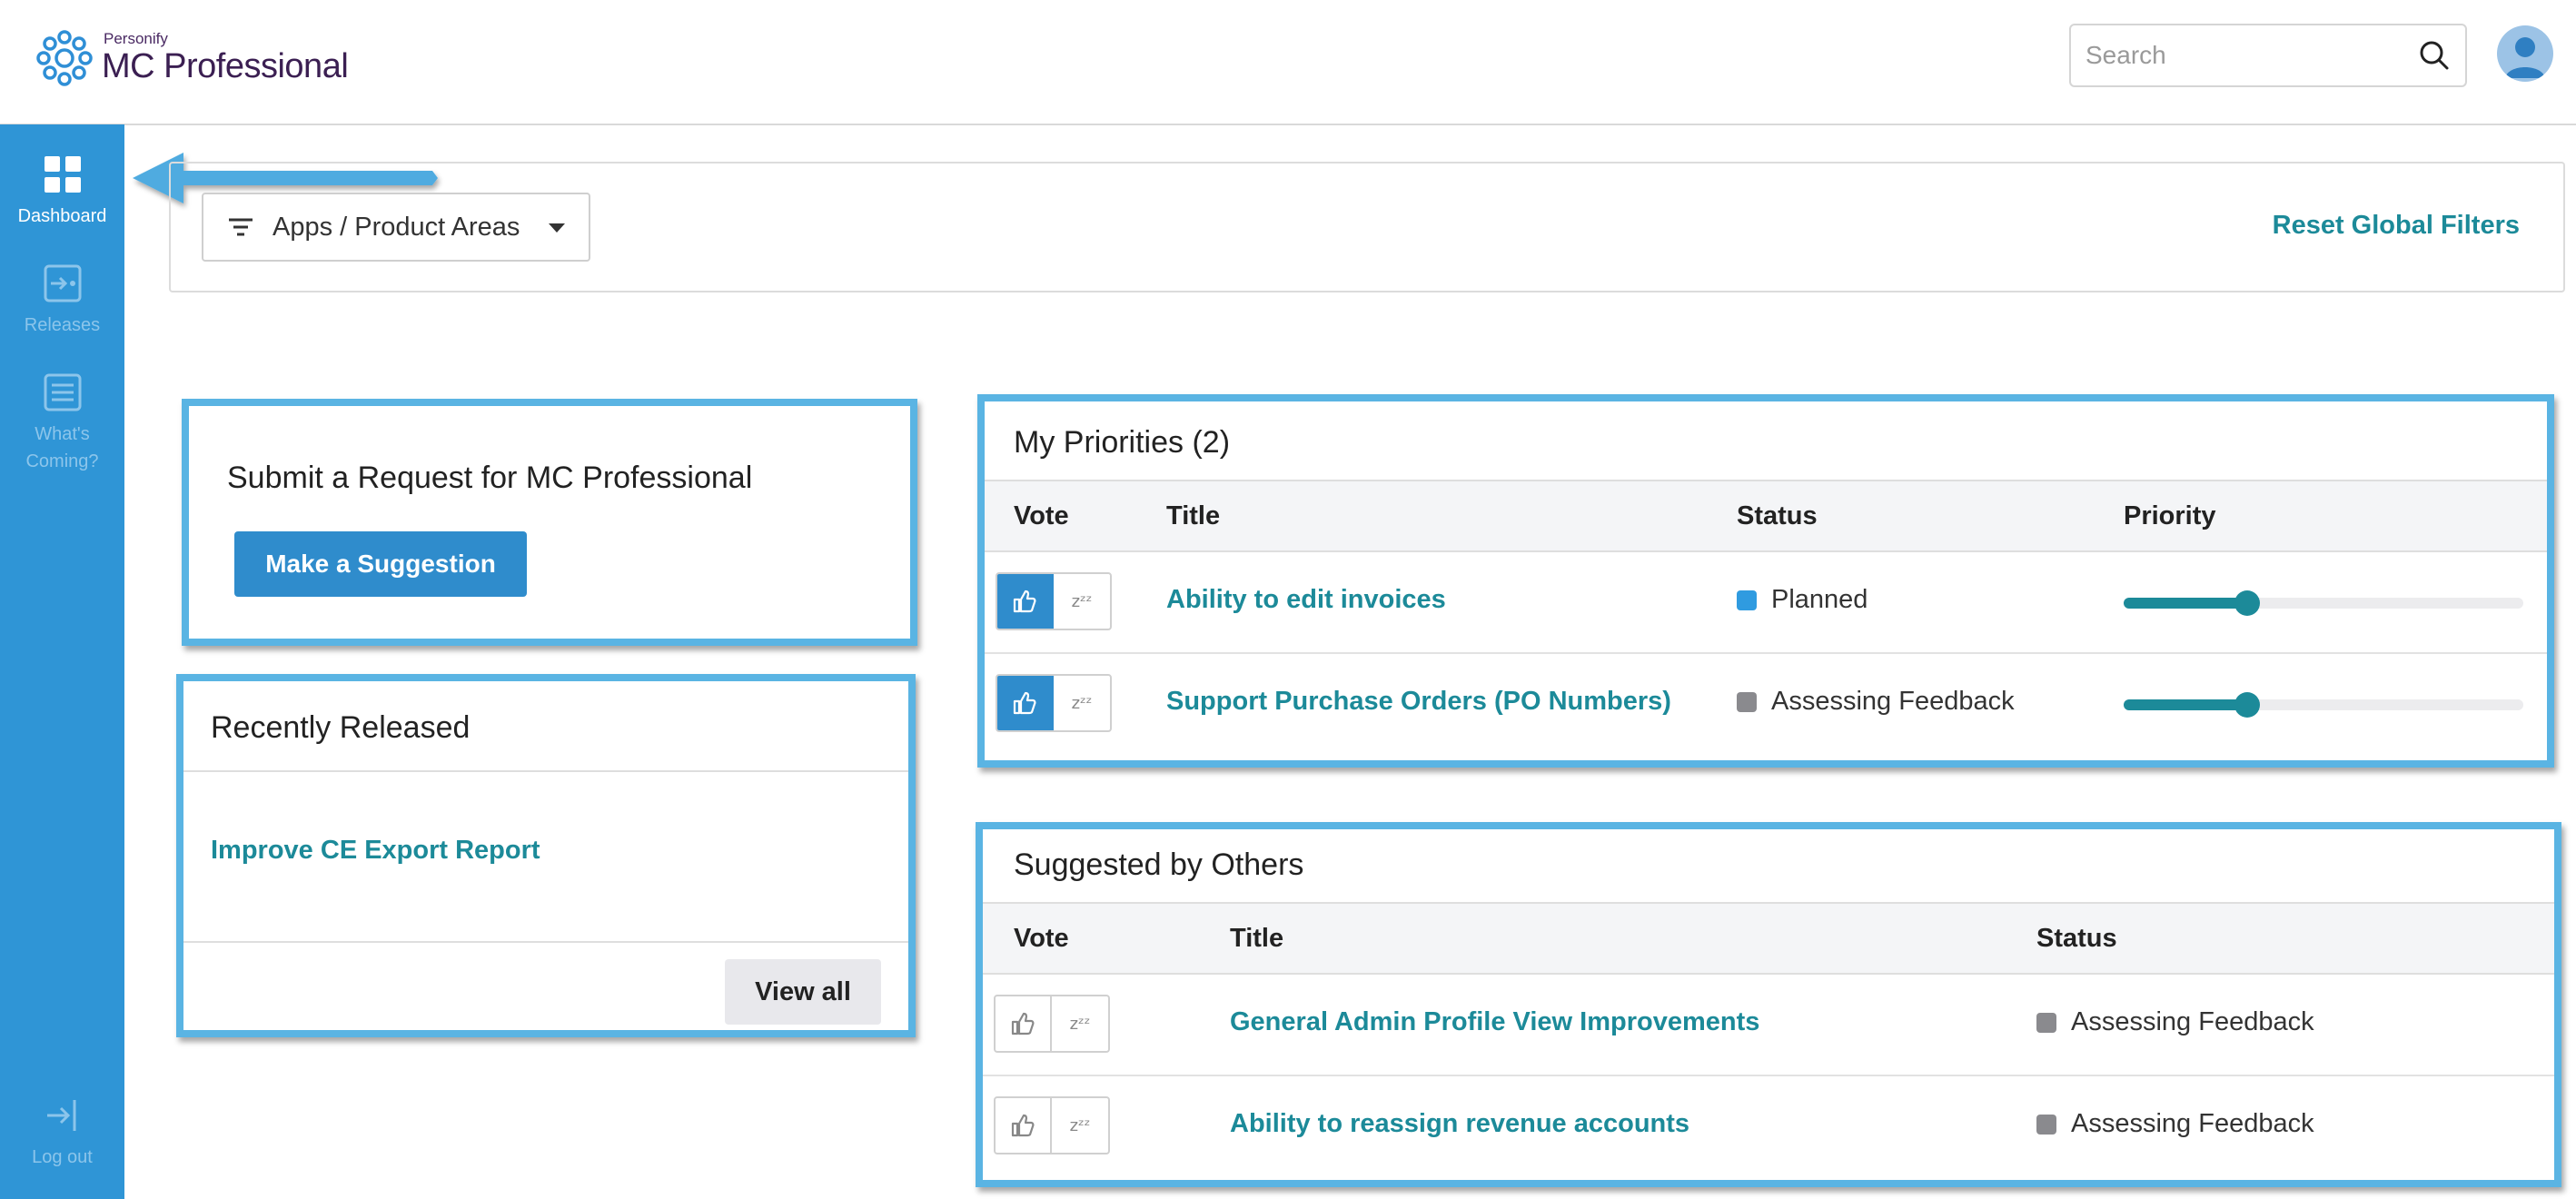  Describe the element at coordinates (1768, 939) in the screenshot. I see `others-table-header: Vote Title Status` at that location.